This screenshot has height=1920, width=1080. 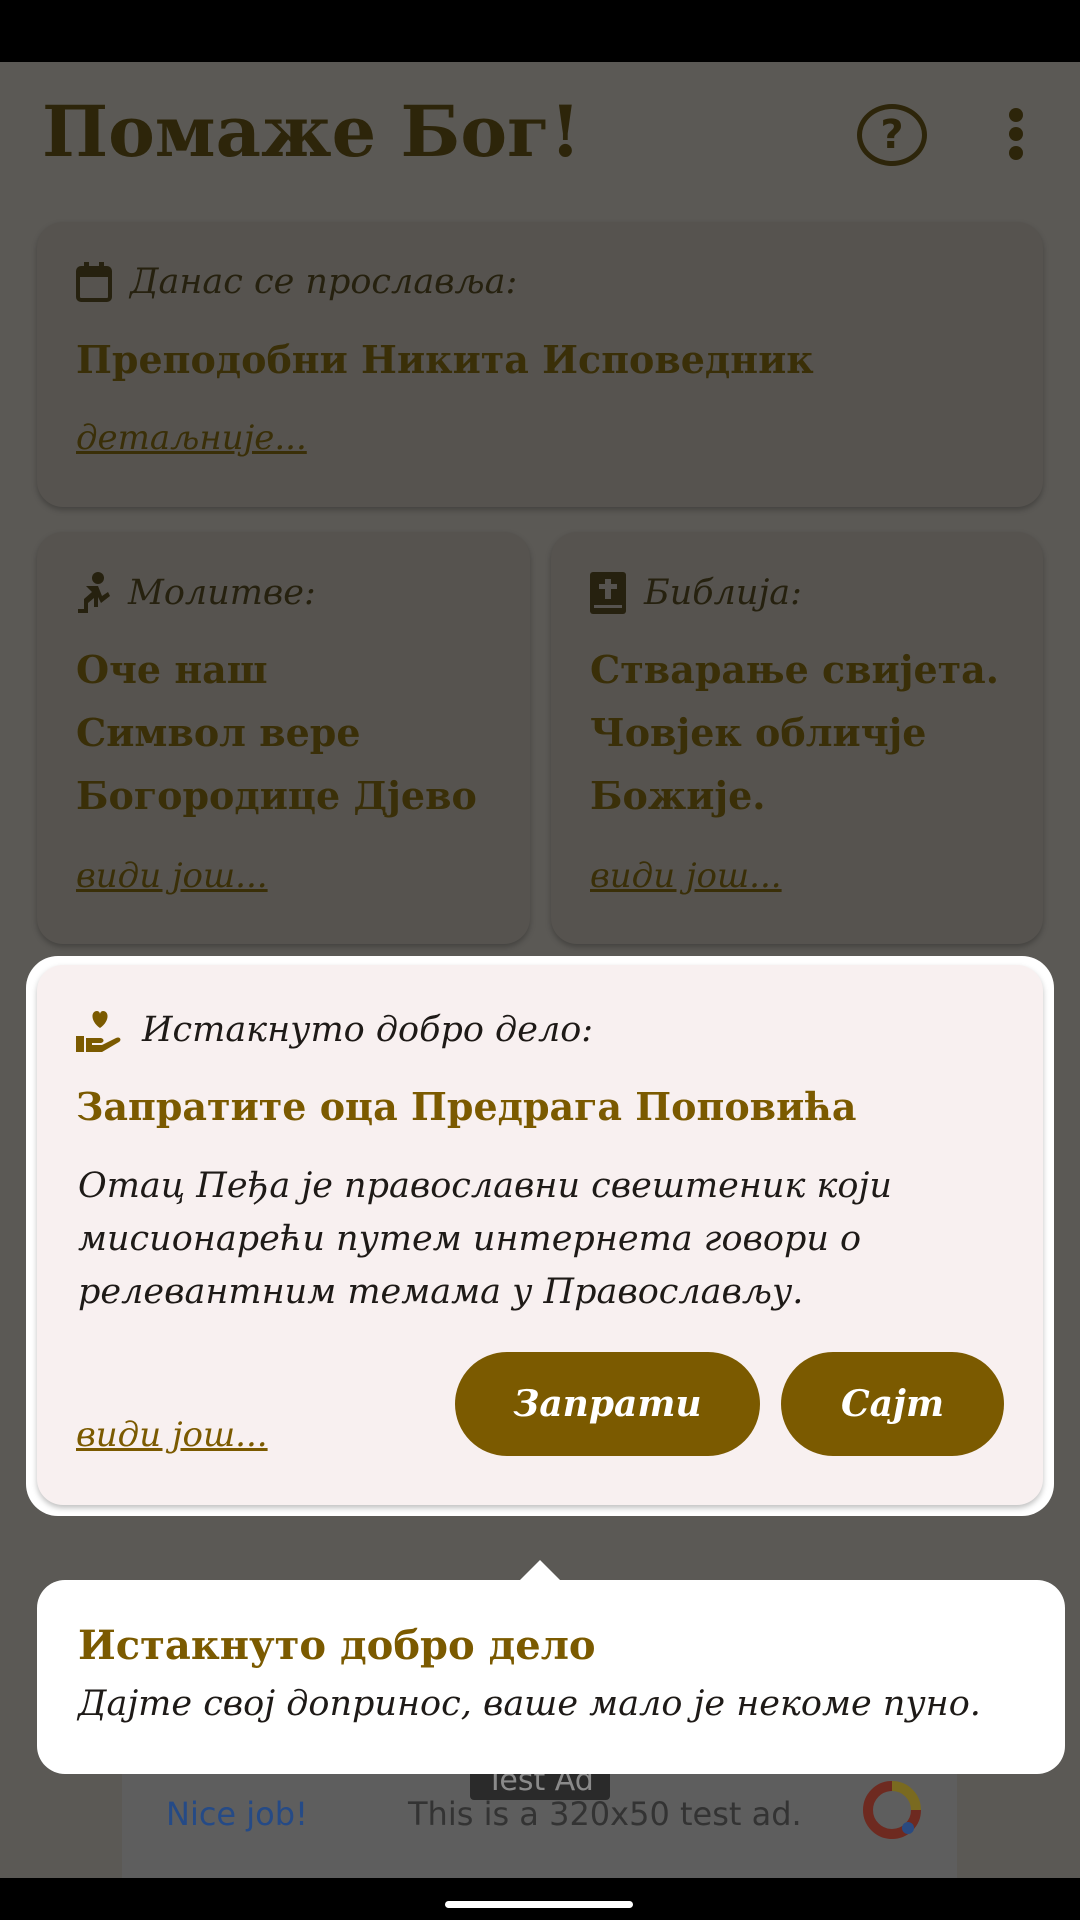 I want to click on navigation-bar, so click(x=540, y=1899).